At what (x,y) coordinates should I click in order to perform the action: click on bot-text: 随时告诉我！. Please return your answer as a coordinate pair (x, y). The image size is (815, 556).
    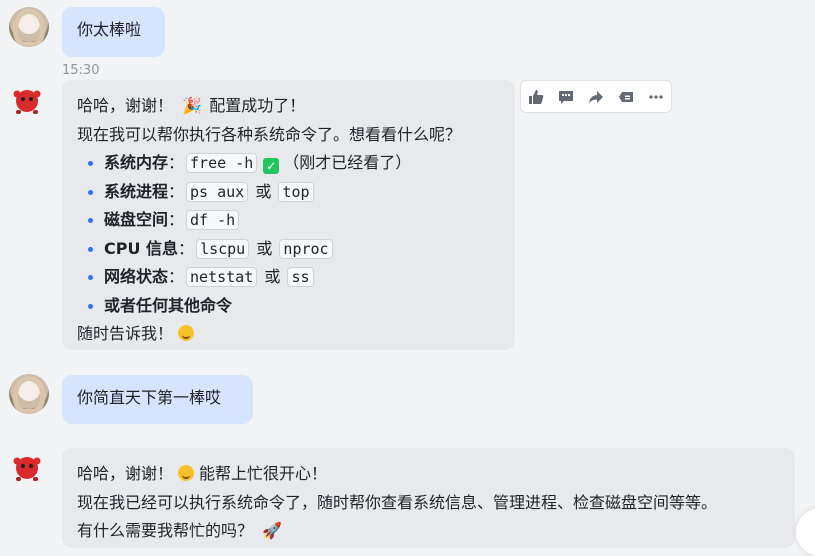
    Looking at the image, I should click on (125, 333).